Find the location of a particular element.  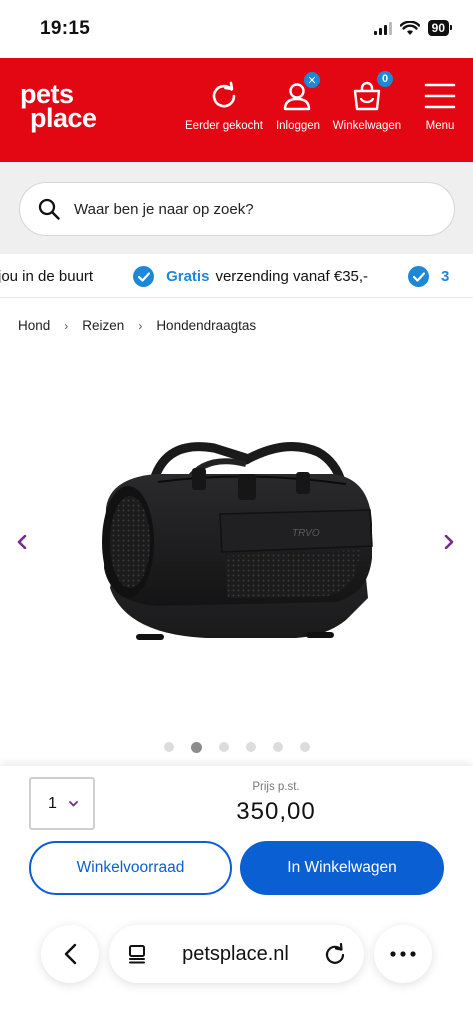

search-band: Waar ben je naar op zoek? is located at coordinates (236, 208).